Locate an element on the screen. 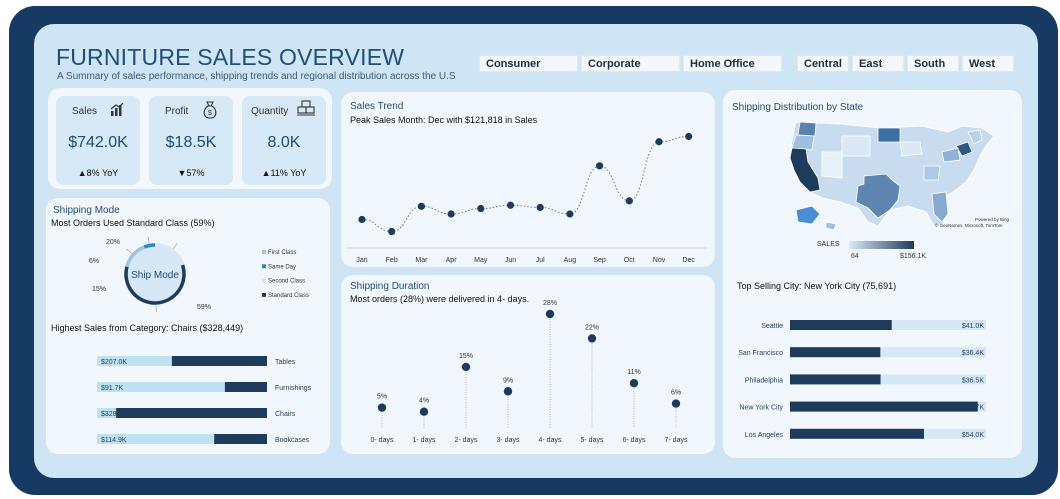 The width and height of the screenshot is (1060, 499). sales-trend-title: Sales Trend is located at coordinates (377, 106).